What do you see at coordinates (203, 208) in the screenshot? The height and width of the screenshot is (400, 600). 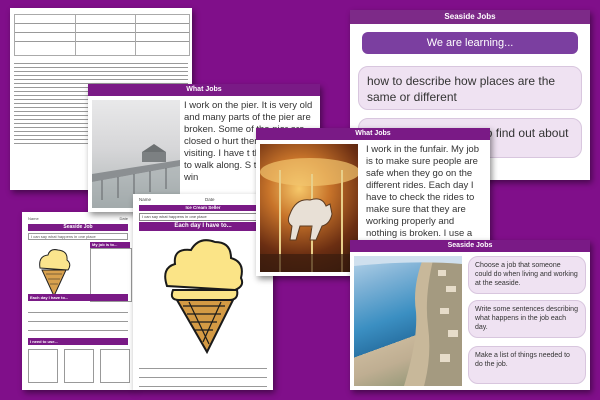 I see `ice-cream-title: Ice Cream Seller` at bounding box center [203, 208].